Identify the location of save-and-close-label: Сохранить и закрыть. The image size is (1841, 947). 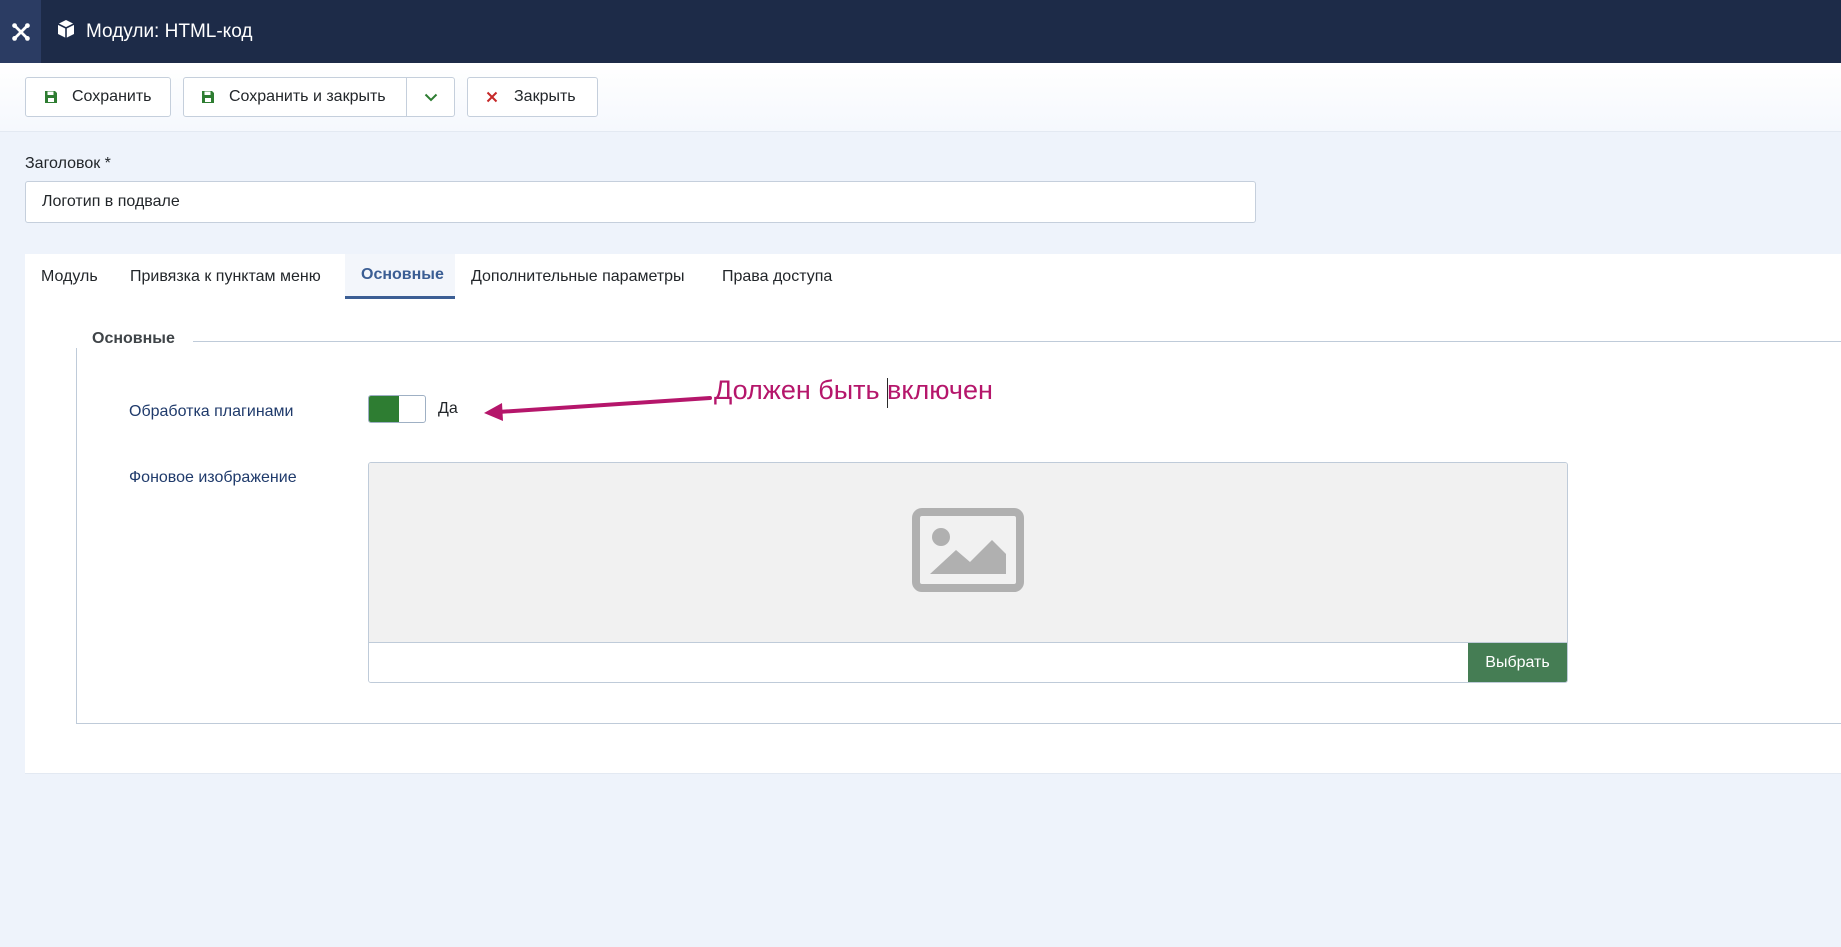
(307, 96).